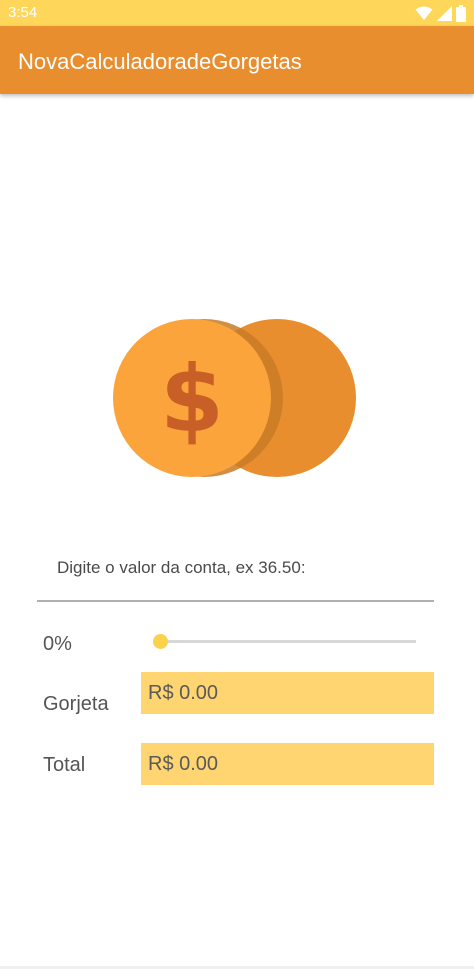  I want to click on tip-percent-label: 0%, so click(57, 644).